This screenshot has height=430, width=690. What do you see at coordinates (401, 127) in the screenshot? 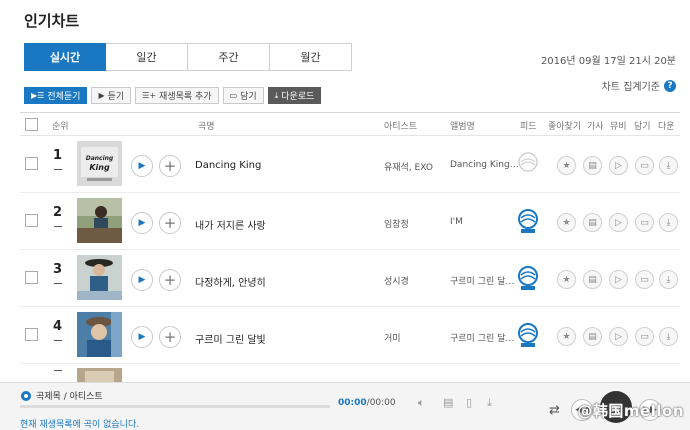
I see `col-artist: 아티스트` at bounding box center [401, 127].